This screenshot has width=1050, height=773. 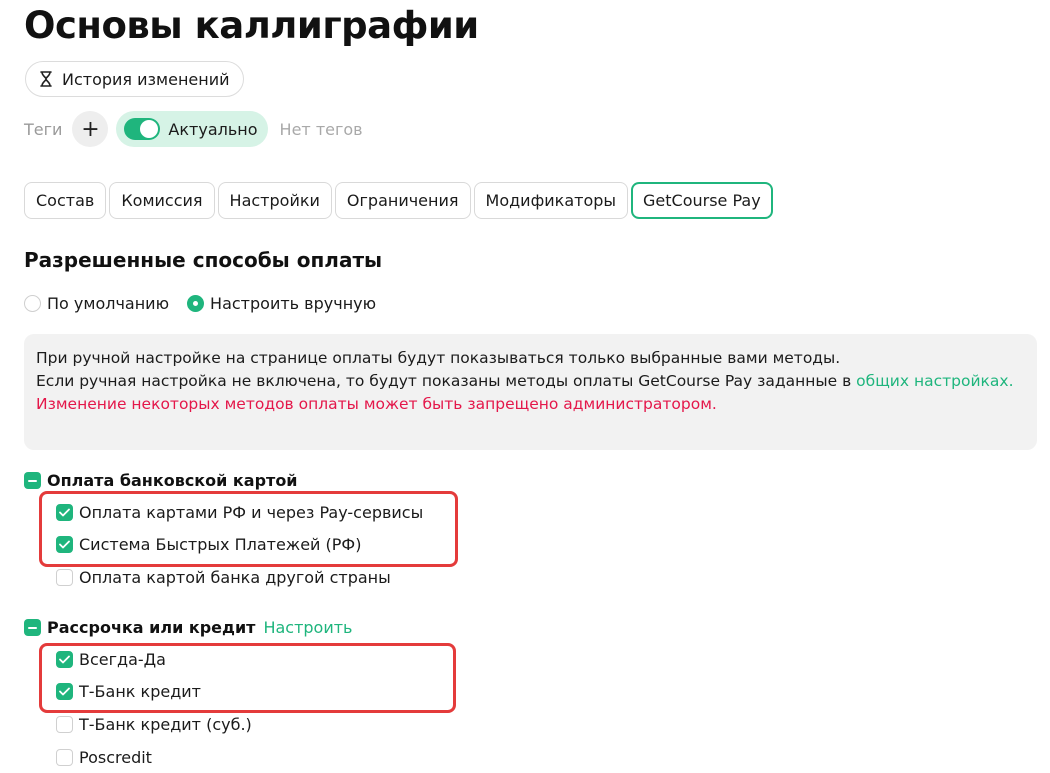 I want to click on tags-row: Теги + Актуально Нет тегов, so click(x=193, y=129).